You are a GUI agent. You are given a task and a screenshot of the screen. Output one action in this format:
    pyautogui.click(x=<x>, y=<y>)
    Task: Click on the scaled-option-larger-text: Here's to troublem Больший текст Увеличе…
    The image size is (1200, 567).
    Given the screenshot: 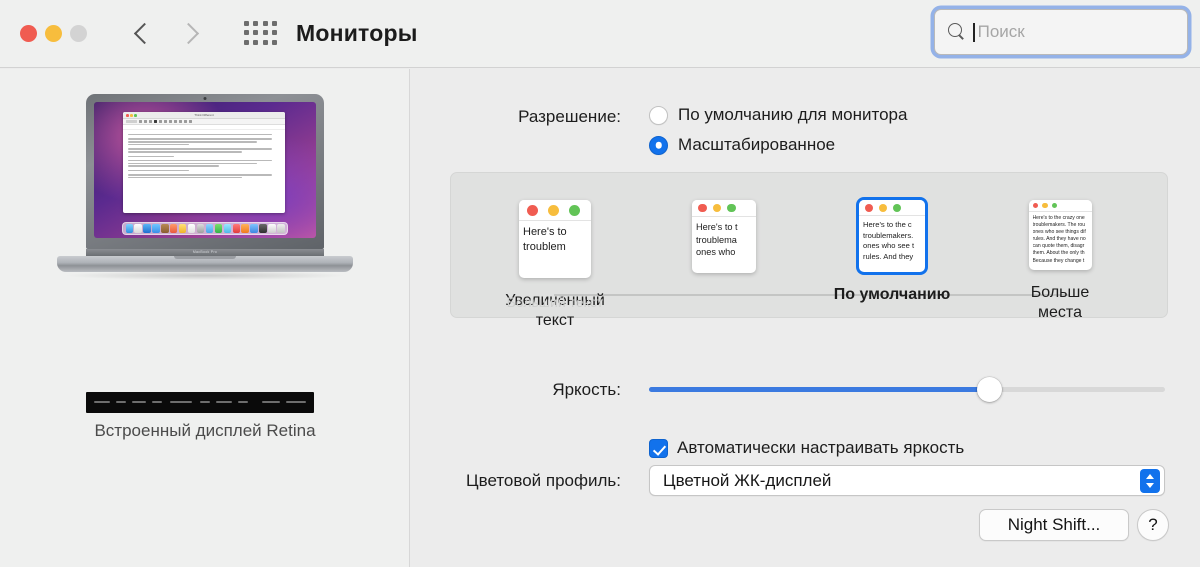 What is the action you would take?
    pyautogui.click(x=555, y=251)
    